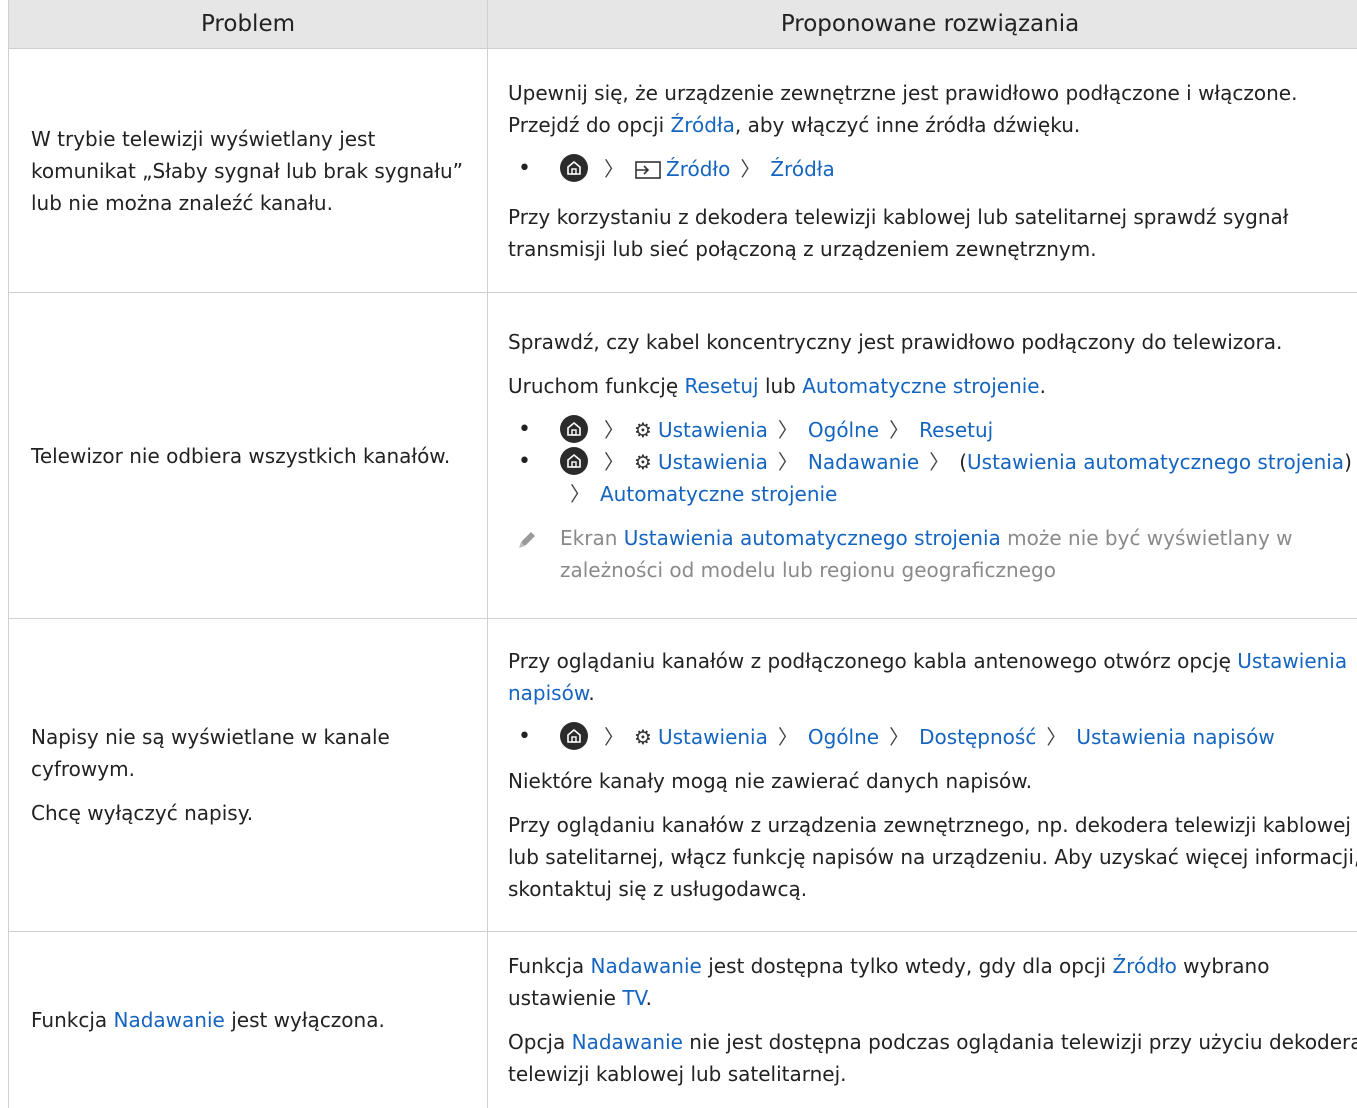 This screenshot has width=1357, height=1108. Describe the element at coordinates (907, 125) in the screenshot. I see `text-span: , aby włączyć inne źródła dźwięku.` at that location.